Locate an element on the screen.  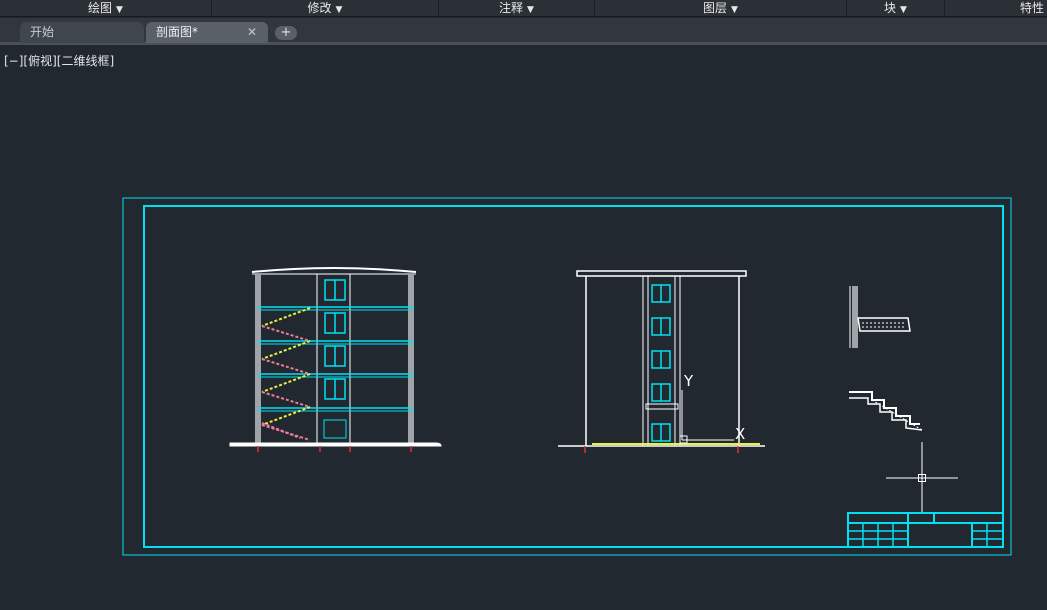
ucs-x-label: X is located at coordinates (740, 434).